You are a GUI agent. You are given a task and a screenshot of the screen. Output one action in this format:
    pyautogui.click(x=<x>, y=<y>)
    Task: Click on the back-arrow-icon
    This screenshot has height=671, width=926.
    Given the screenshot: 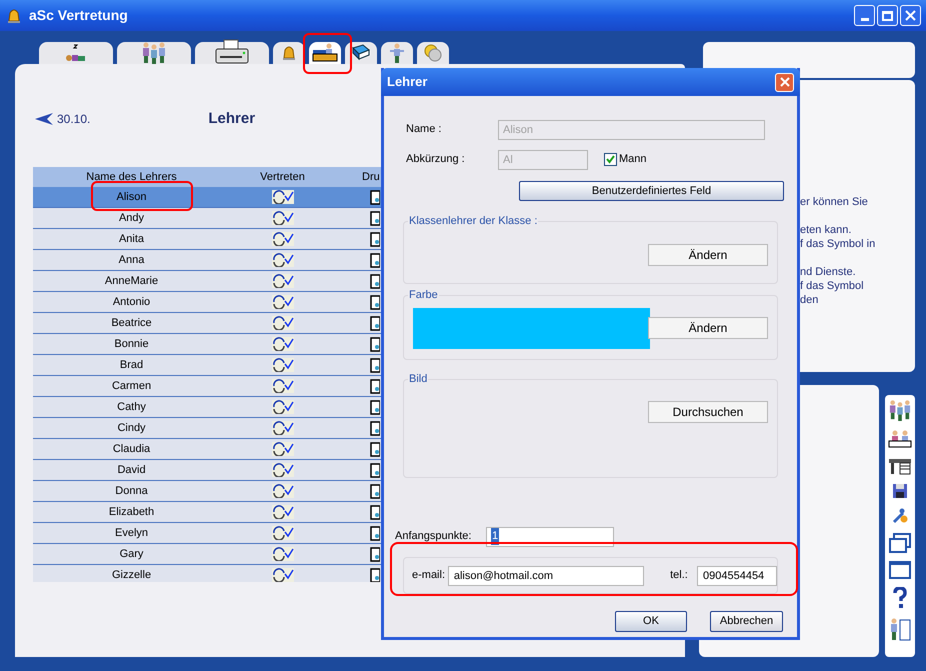 What is the action you would take?
    pyautogui.click(x=44, y=119)
    